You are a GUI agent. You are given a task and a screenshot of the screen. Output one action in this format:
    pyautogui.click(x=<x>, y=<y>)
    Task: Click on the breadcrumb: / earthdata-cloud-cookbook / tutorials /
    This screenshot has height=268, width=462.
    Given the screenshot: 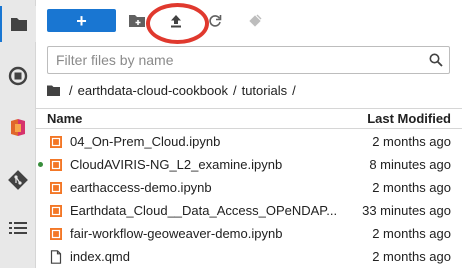 What is the action you would take?
    pyautogui.click(x=174, y=90)
    